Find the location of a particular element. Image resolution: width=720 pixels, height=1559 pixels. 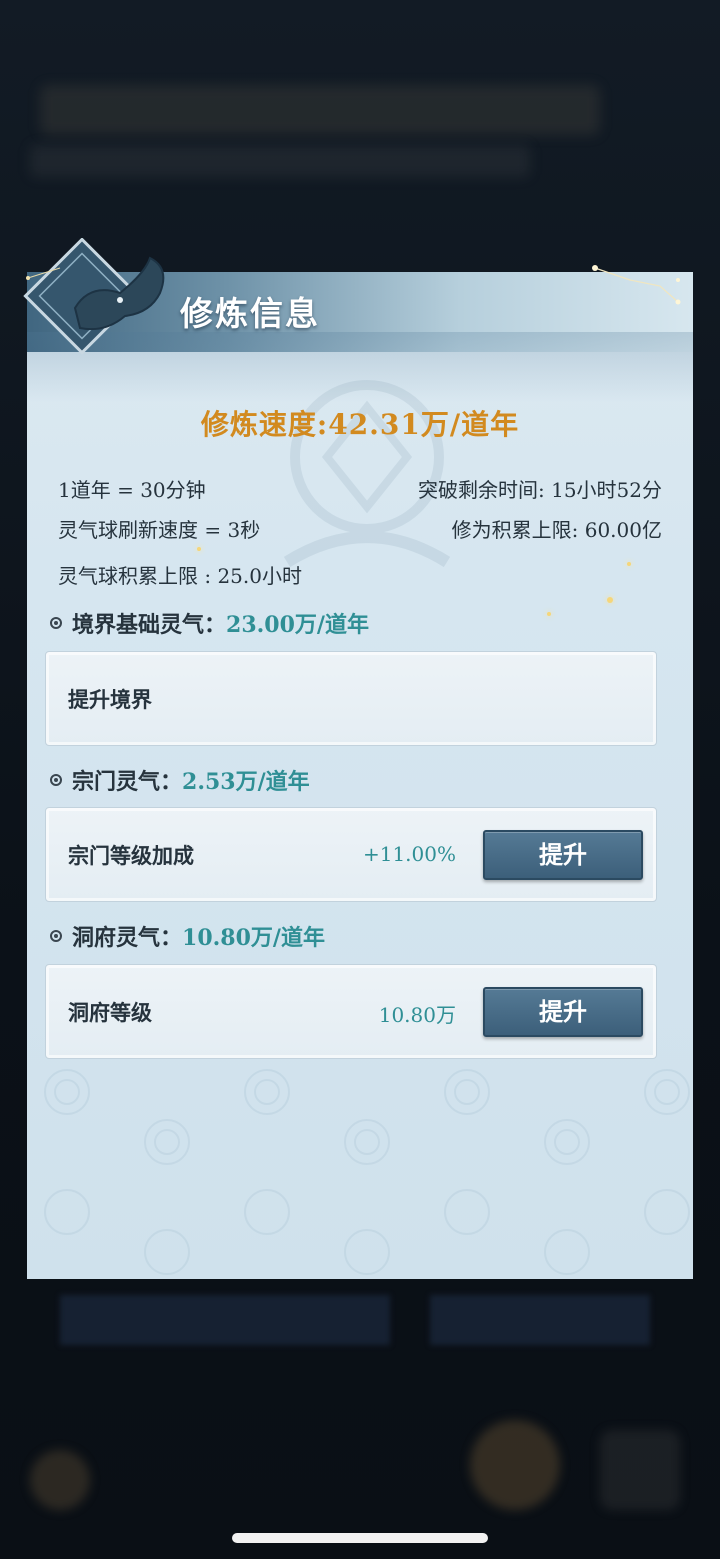

section-value: 10.80万/道年 is located at coordinates (253, 938).